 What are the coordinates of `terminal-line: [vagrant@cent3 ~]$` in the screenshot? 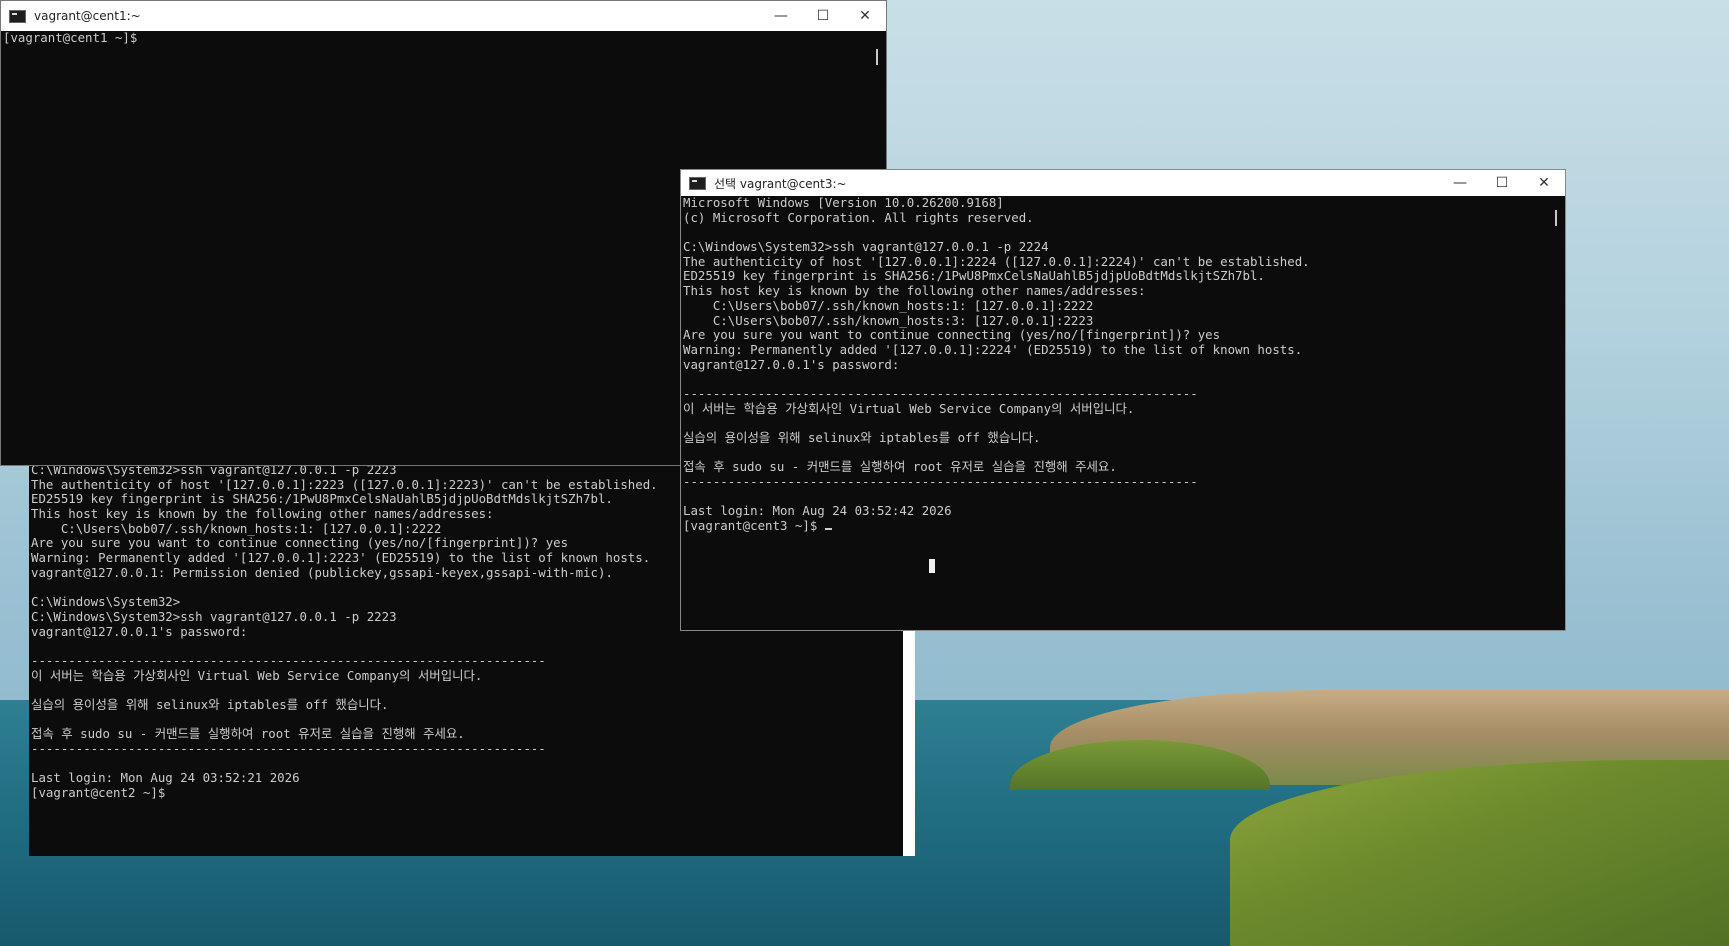 It's located at (1123, 526).